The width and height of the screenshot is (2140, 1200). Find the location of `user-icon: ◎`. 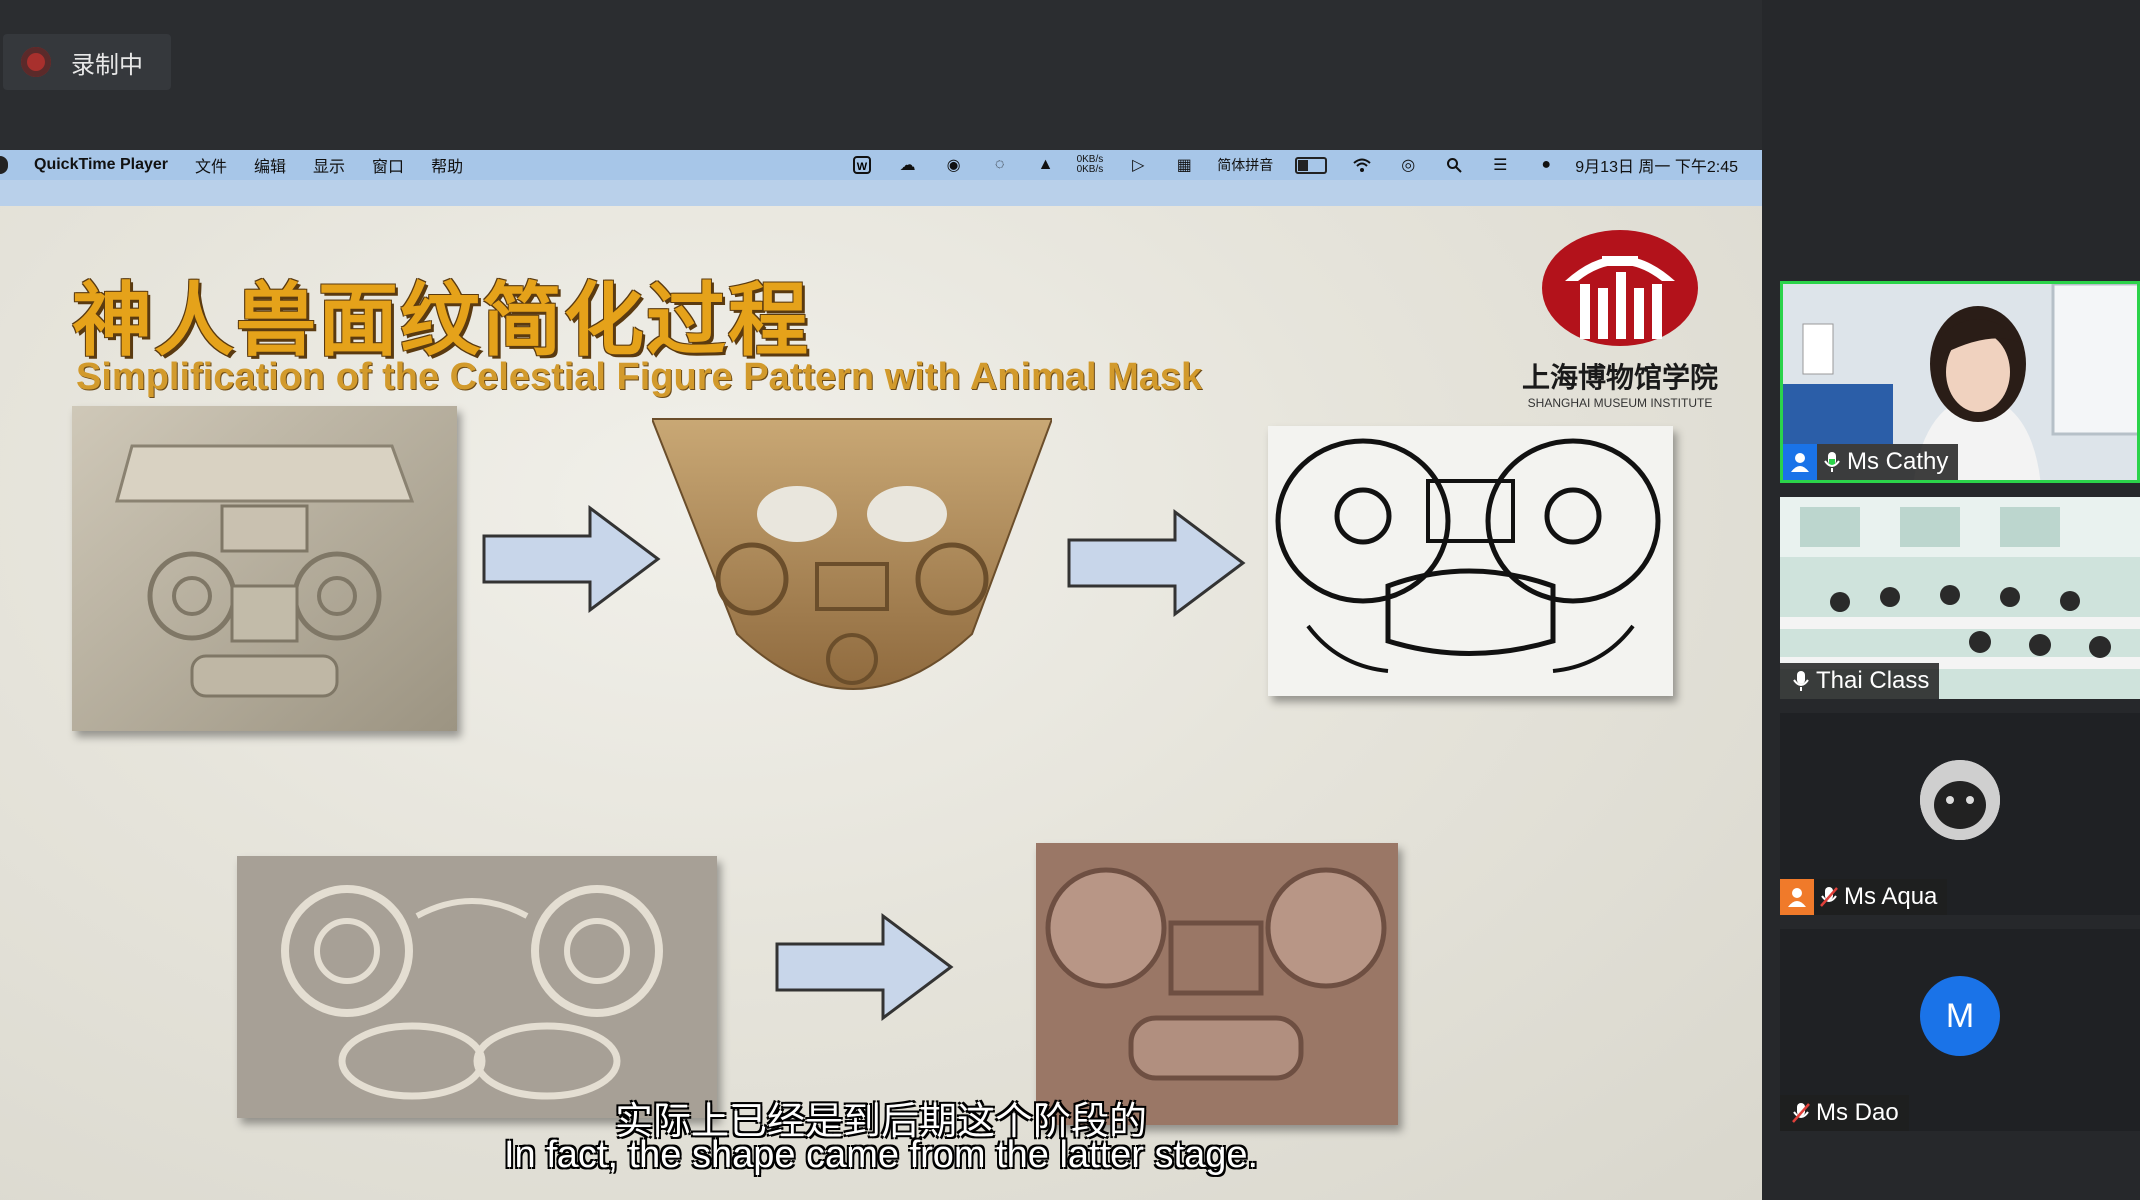

user-icon: ◎ is located at coordinates (1408, 165).